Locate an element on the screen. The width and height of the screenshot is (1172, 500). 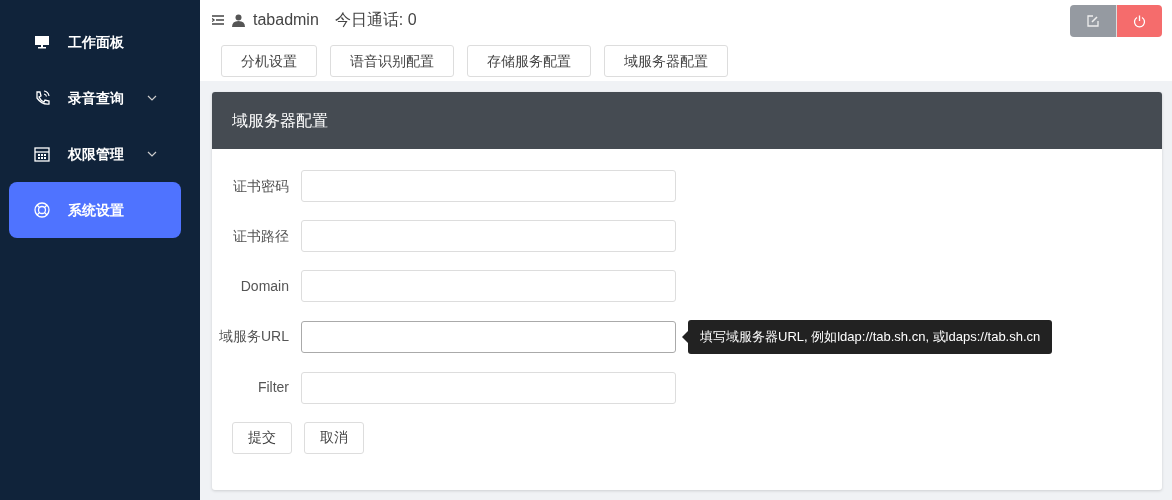
nav-button: 分机设置 is located at coordinates (269, 61).